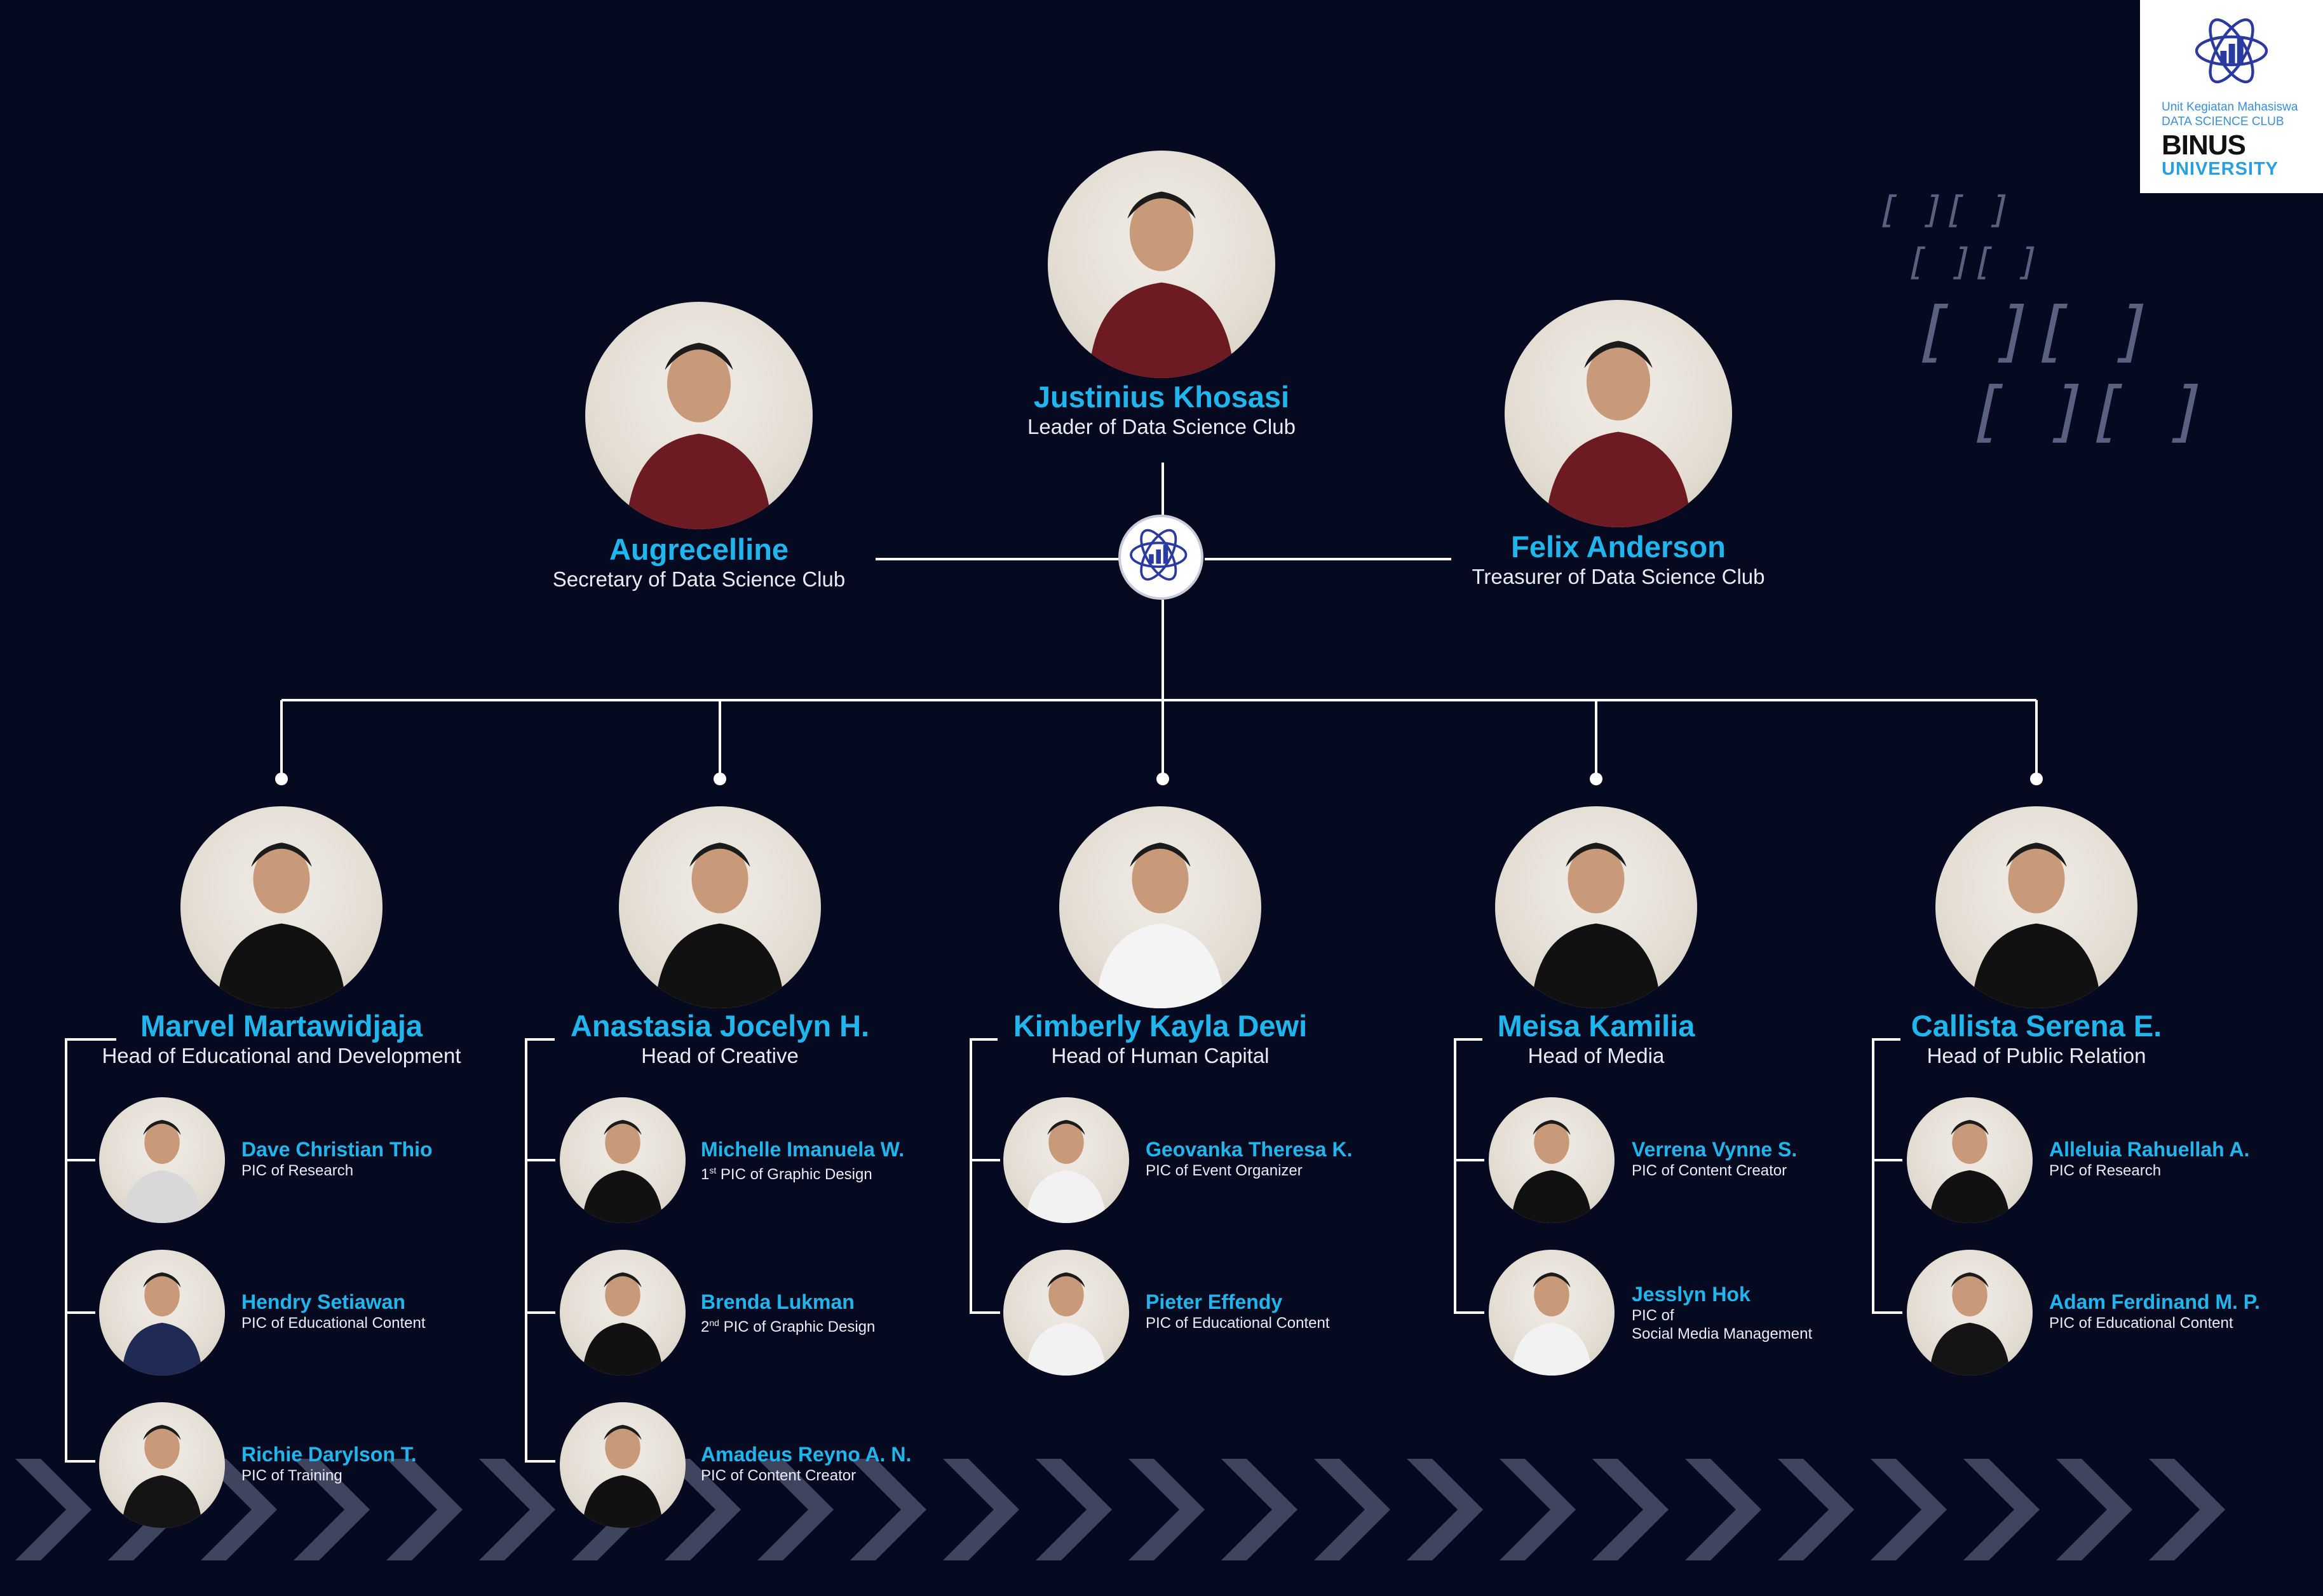  I want to click on member-name: Jesslyn Hok, so click(1691, 1294).